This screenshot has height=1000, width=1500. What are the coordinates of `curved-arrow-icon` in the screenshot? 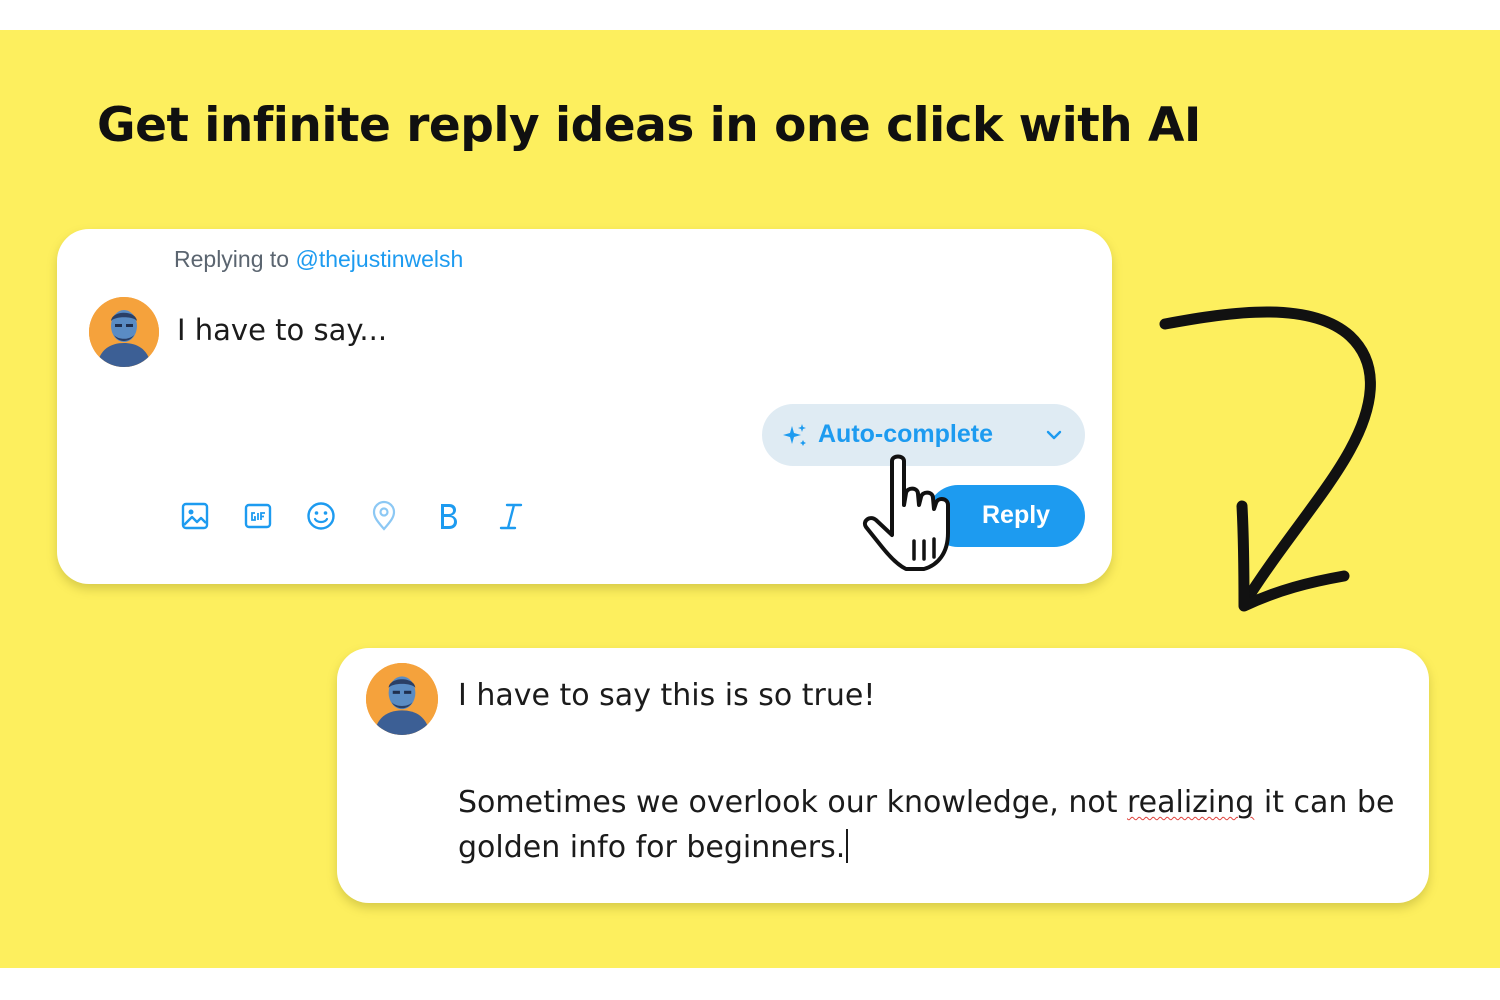 It's located at (1270, 455).